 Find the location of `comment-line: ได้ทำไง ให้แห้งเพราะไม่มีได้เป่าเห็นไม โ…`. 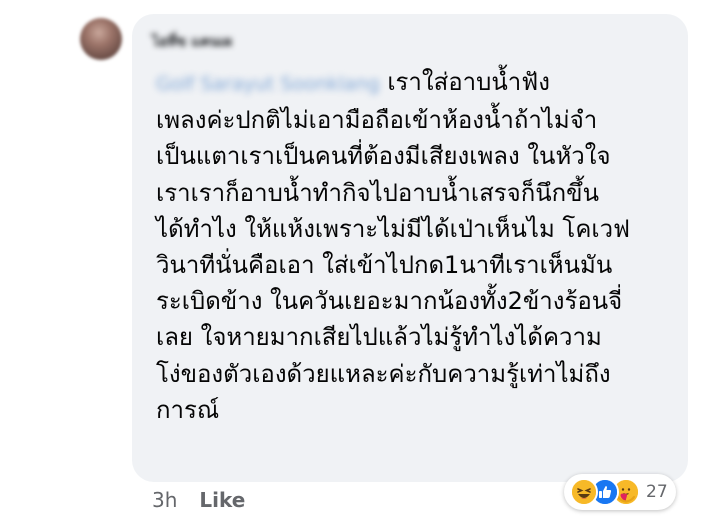

comment-line: ได้ทำไง ให้แห้งเพราะไม่มีได้เป่าเห็นไม โ… is located at coordinates (393, 228).